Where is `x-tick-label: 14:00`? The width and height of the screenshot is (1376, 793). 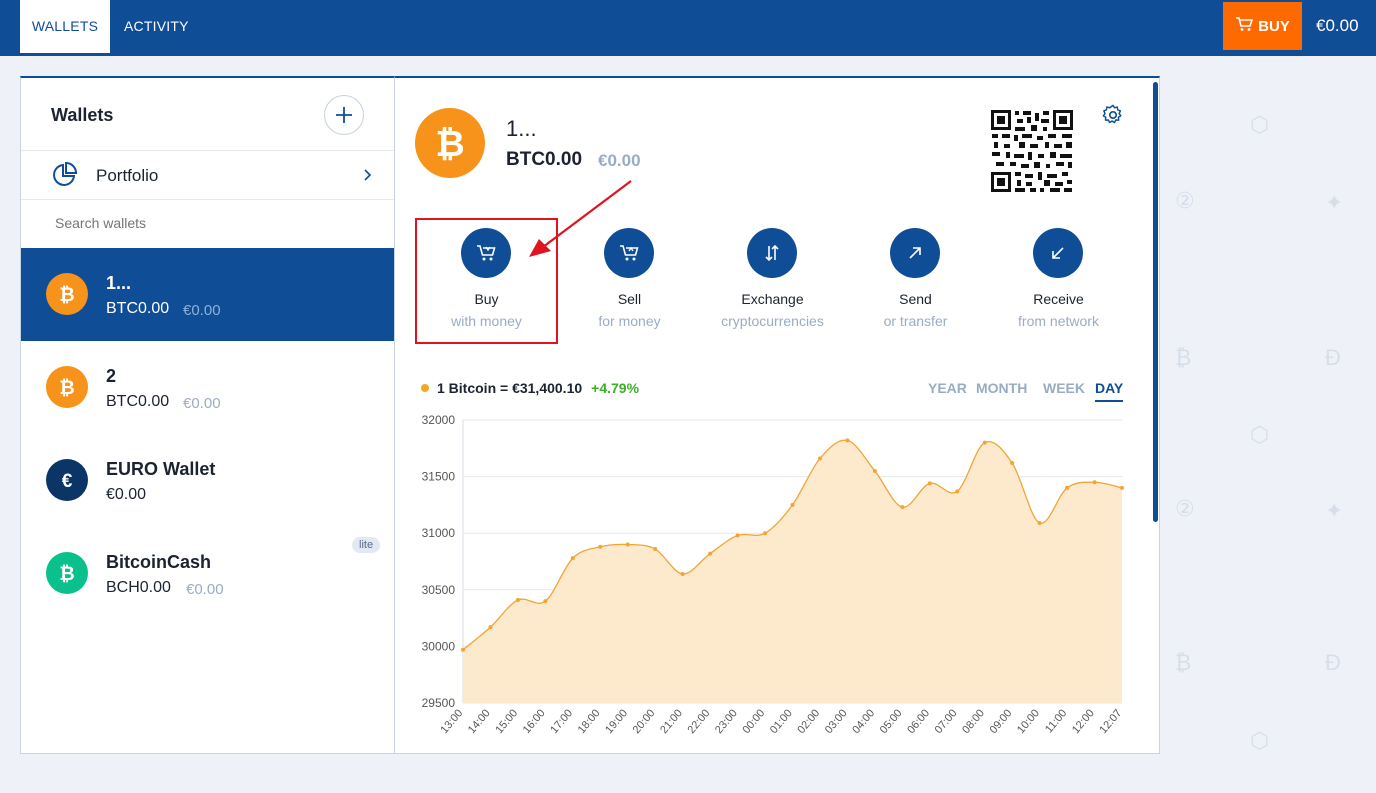 x-tick-label: 14:00 is located at coordinates (479, 721).